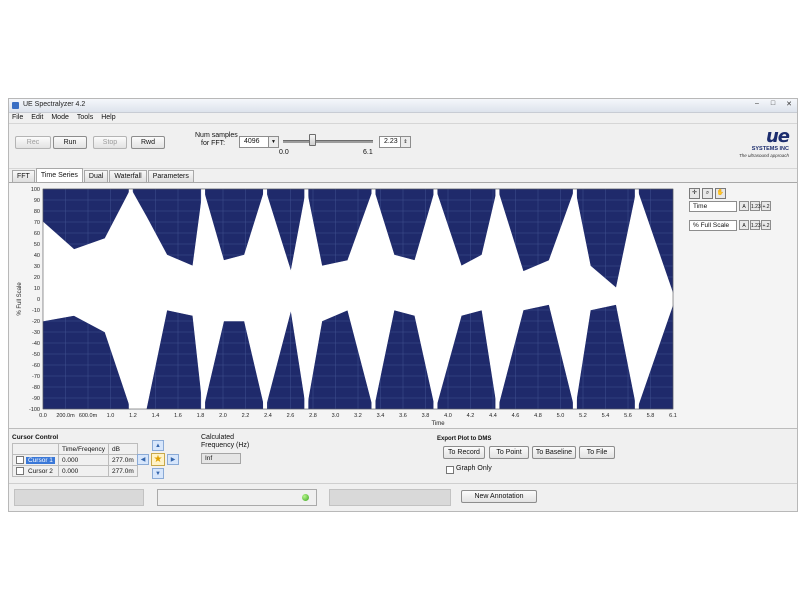 Image resolution: width=800 pixels, height=600 pixels. Describe the element at coordinates (328, 141) in the screenshot. I see `slider-track` at that location.